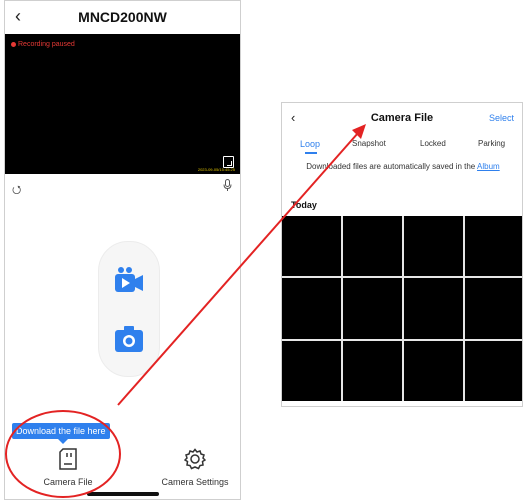 The width and height of the screenshot is (523, 503). What do you see at coordinates (195, 482) in the screenshot?
I see `tab-camera-settings-label: Camera Settings` at bounding box center [195, 482].